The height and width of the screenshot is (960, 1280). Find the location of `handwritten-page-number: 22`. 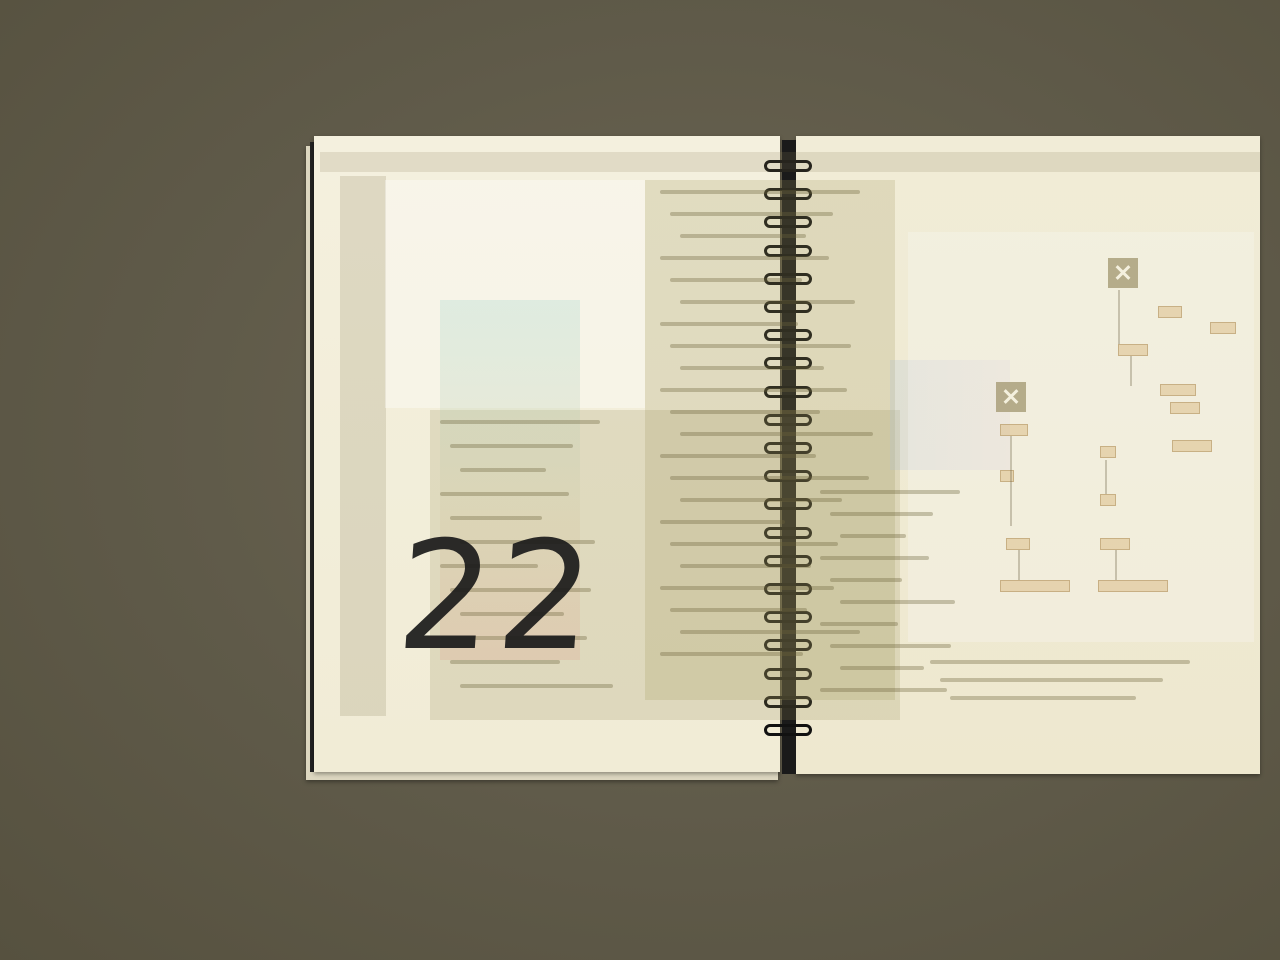

handwritten-page-number: 22 is located at coordinates (497, 597).